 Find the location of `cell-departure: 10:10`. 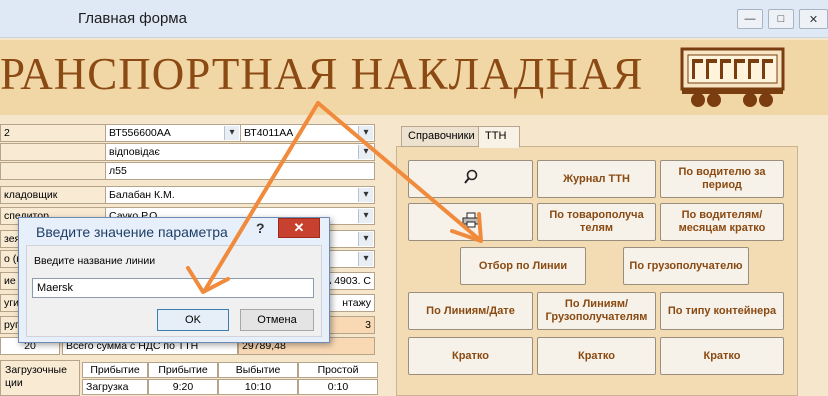

cell-departure: 10:10 is located at coordinates (258, 387).